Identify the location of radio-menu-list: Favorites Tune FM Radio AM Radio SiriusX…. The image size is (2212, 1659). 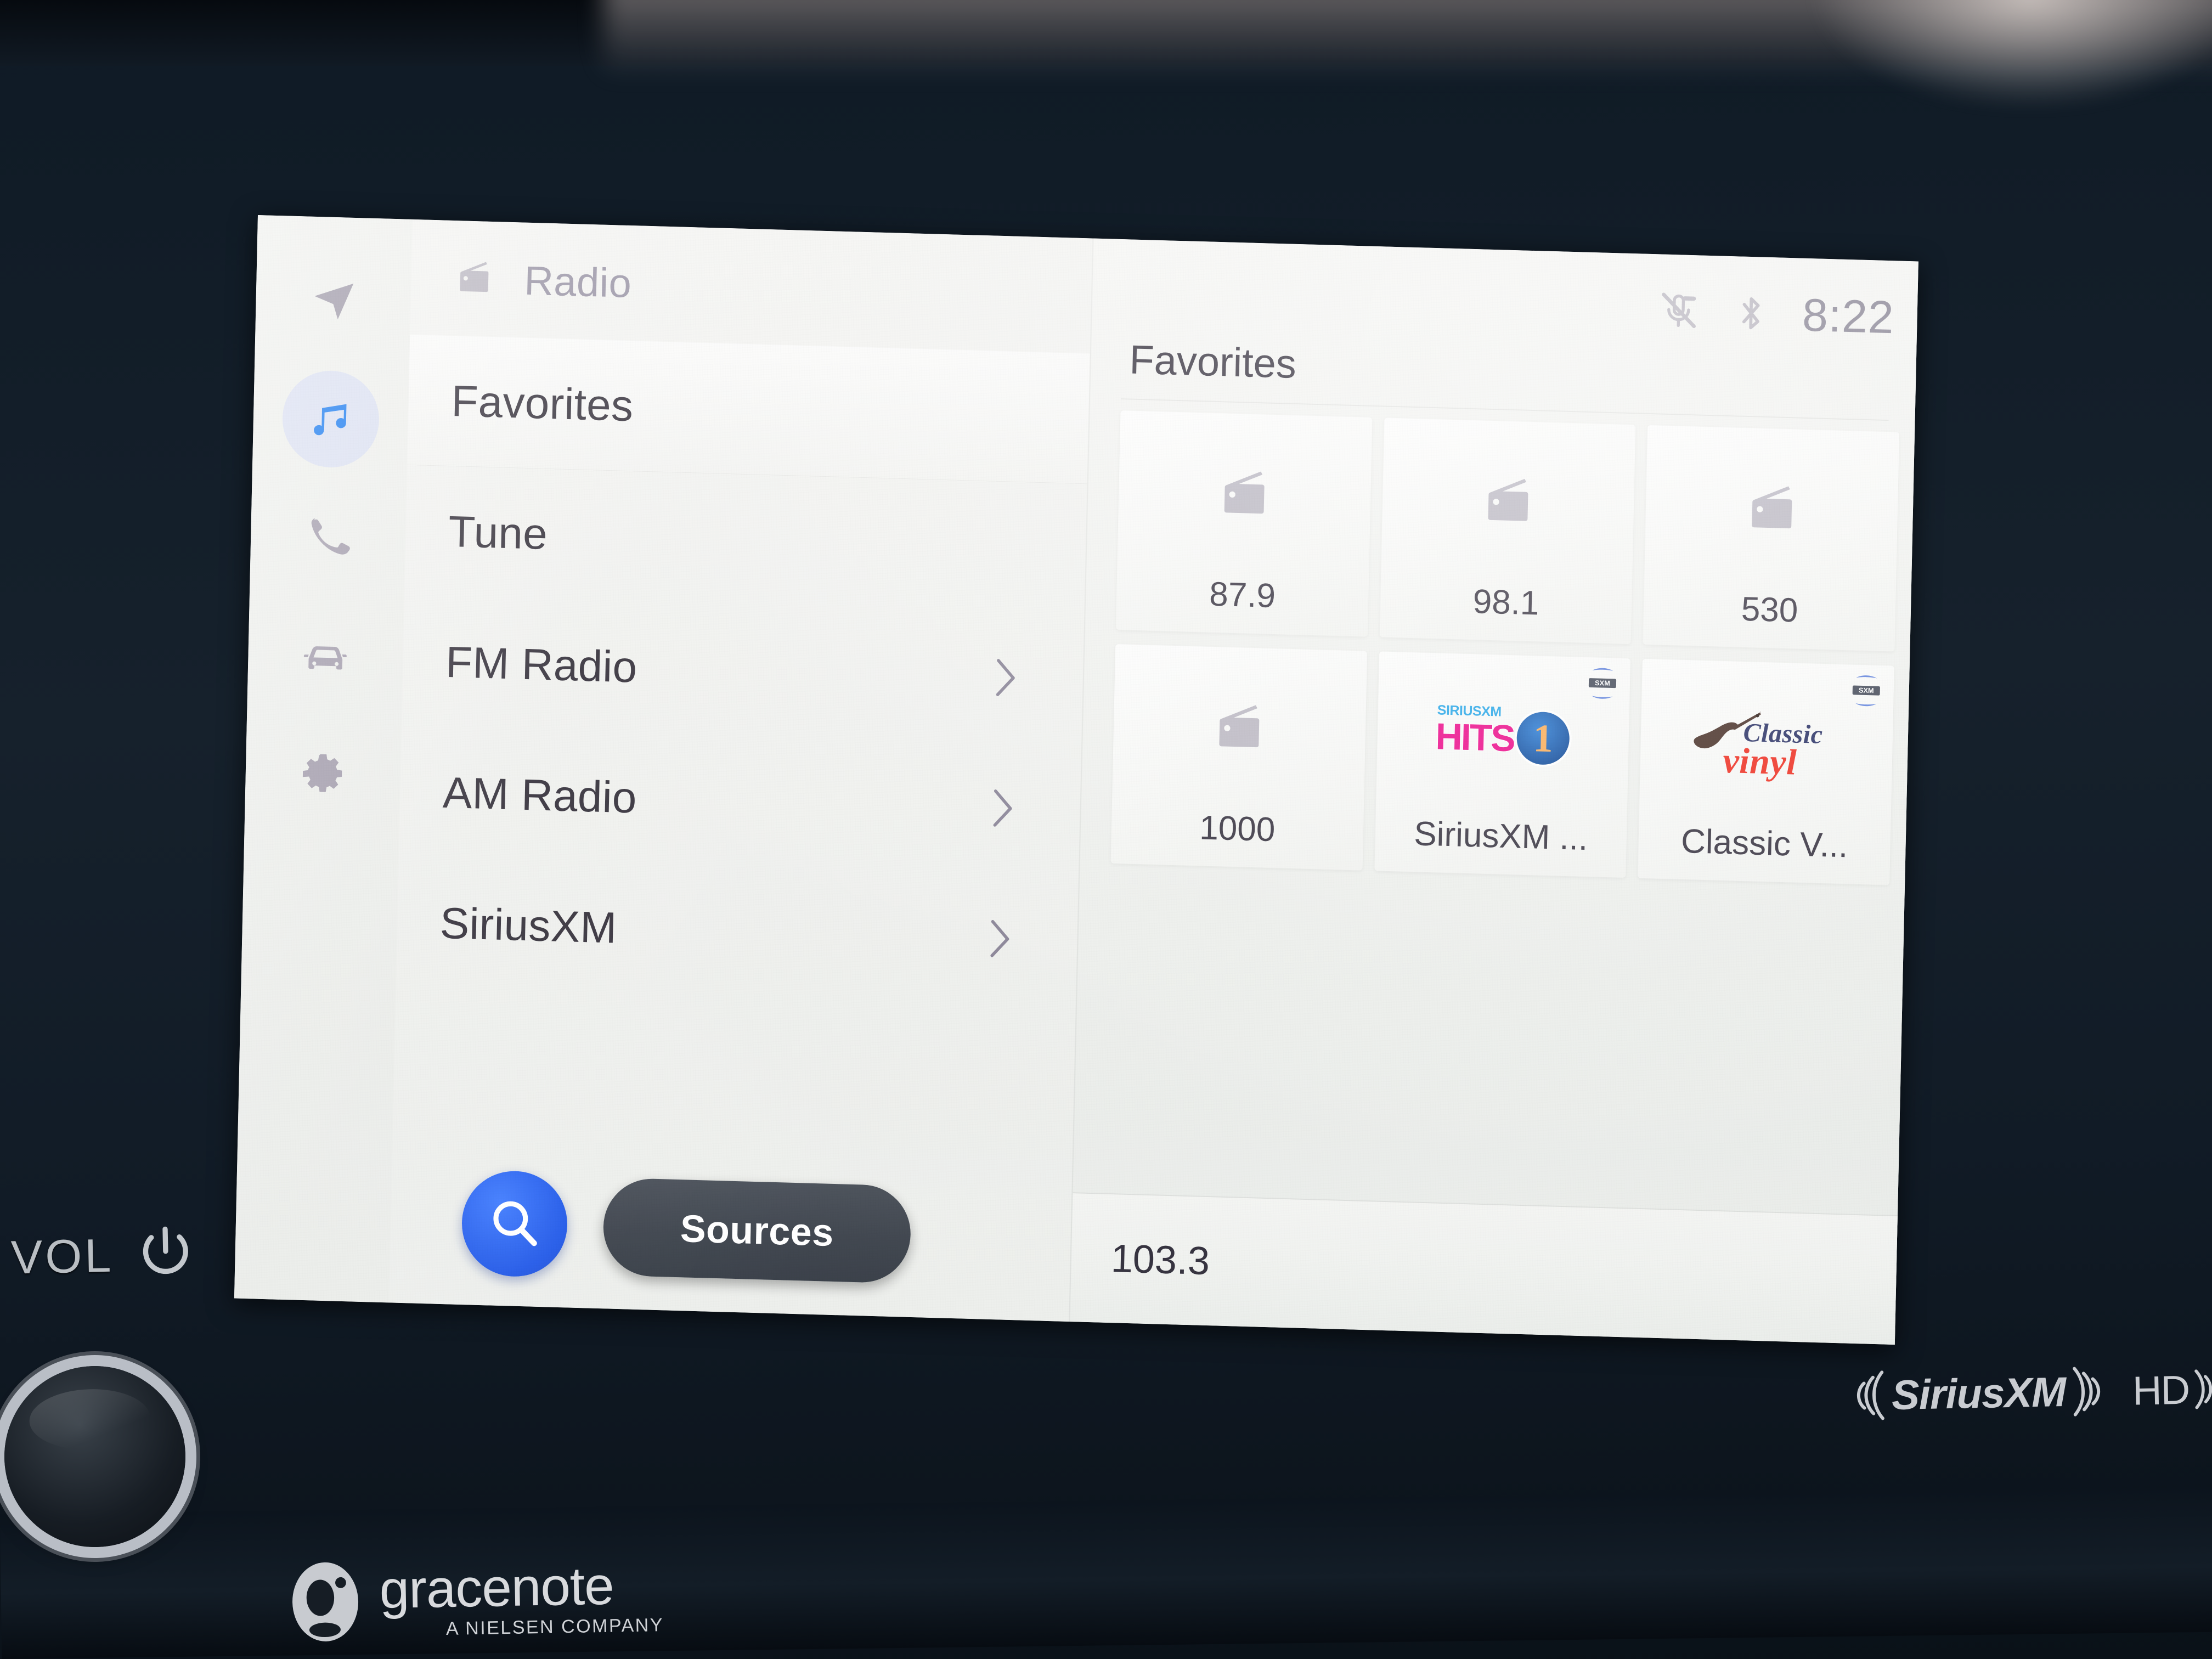
(743, 670).